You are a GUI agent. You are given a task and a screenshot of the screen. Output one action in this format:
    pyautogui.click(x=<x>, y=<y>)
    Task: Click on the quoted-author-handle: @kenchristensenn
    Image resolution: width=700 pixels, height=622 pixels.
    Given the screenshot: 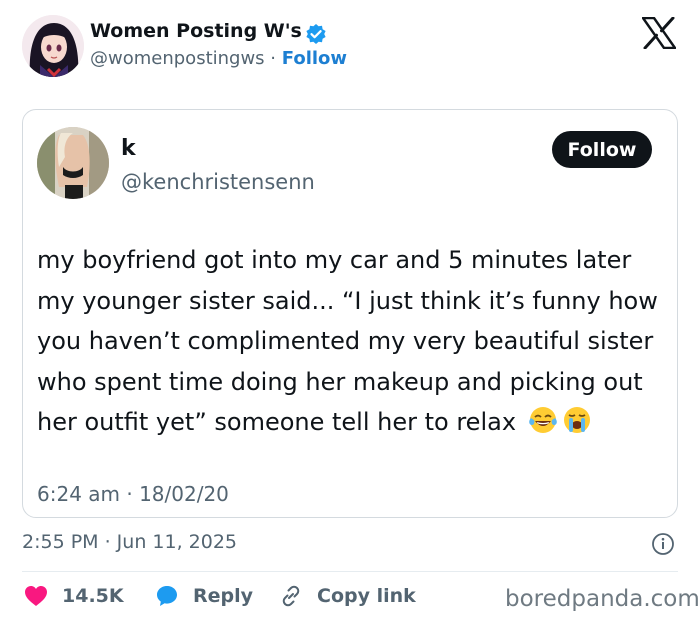 What is the action you would take?
    pyautogui.click(x=218, y=182)
    